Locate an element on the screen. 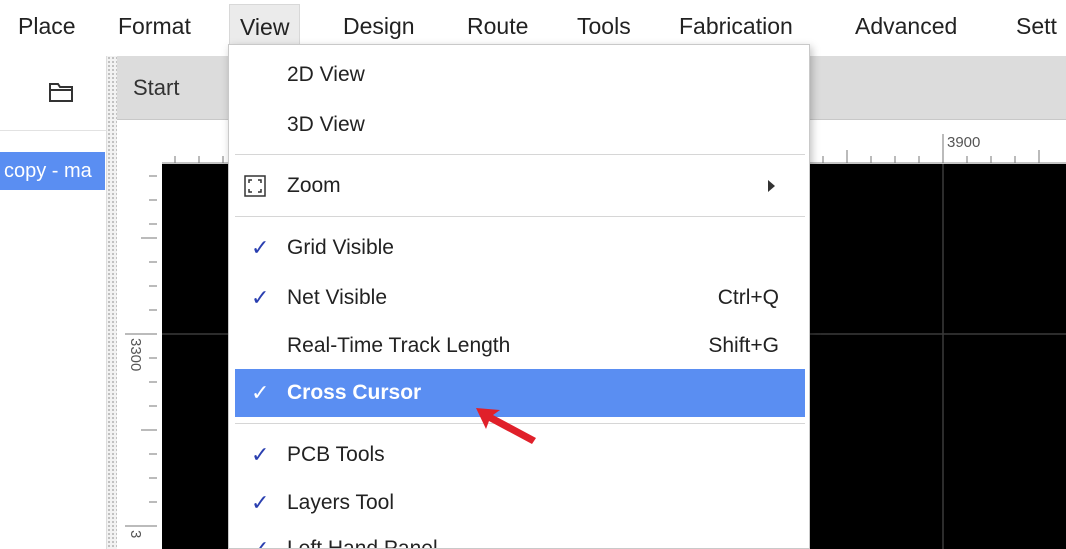 The image size is (1066, 549). project-item: copy - ma is located at coordinates (52, 171).